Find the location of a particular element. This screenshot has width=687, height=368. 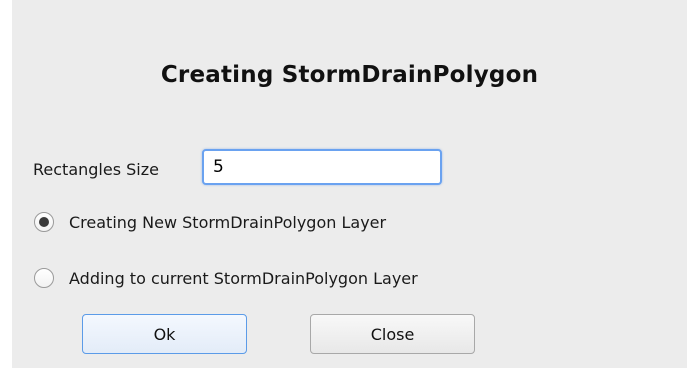

radio-selected-dot is located at coordinates (44, 222).